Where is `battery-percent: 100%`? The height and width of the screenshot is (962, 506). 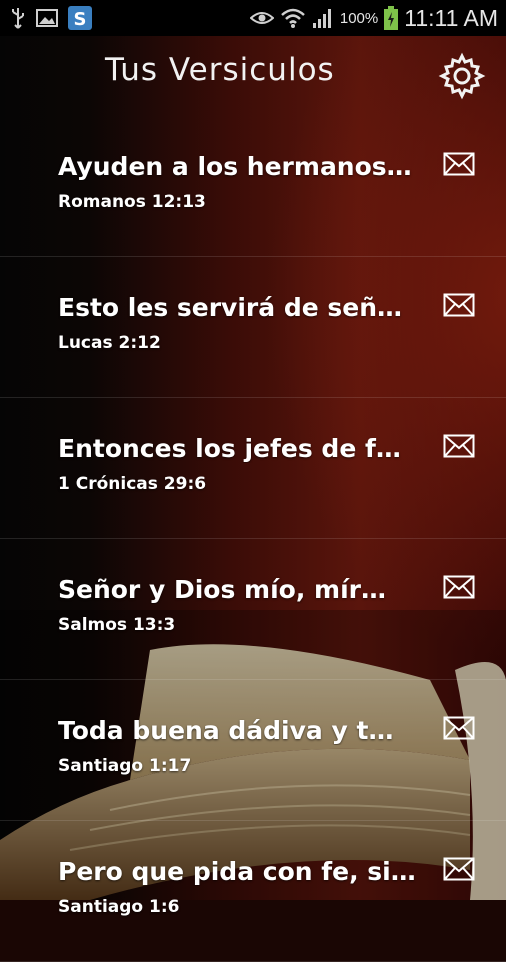 battery-percent: 100% is located at coordinates (359, 18).